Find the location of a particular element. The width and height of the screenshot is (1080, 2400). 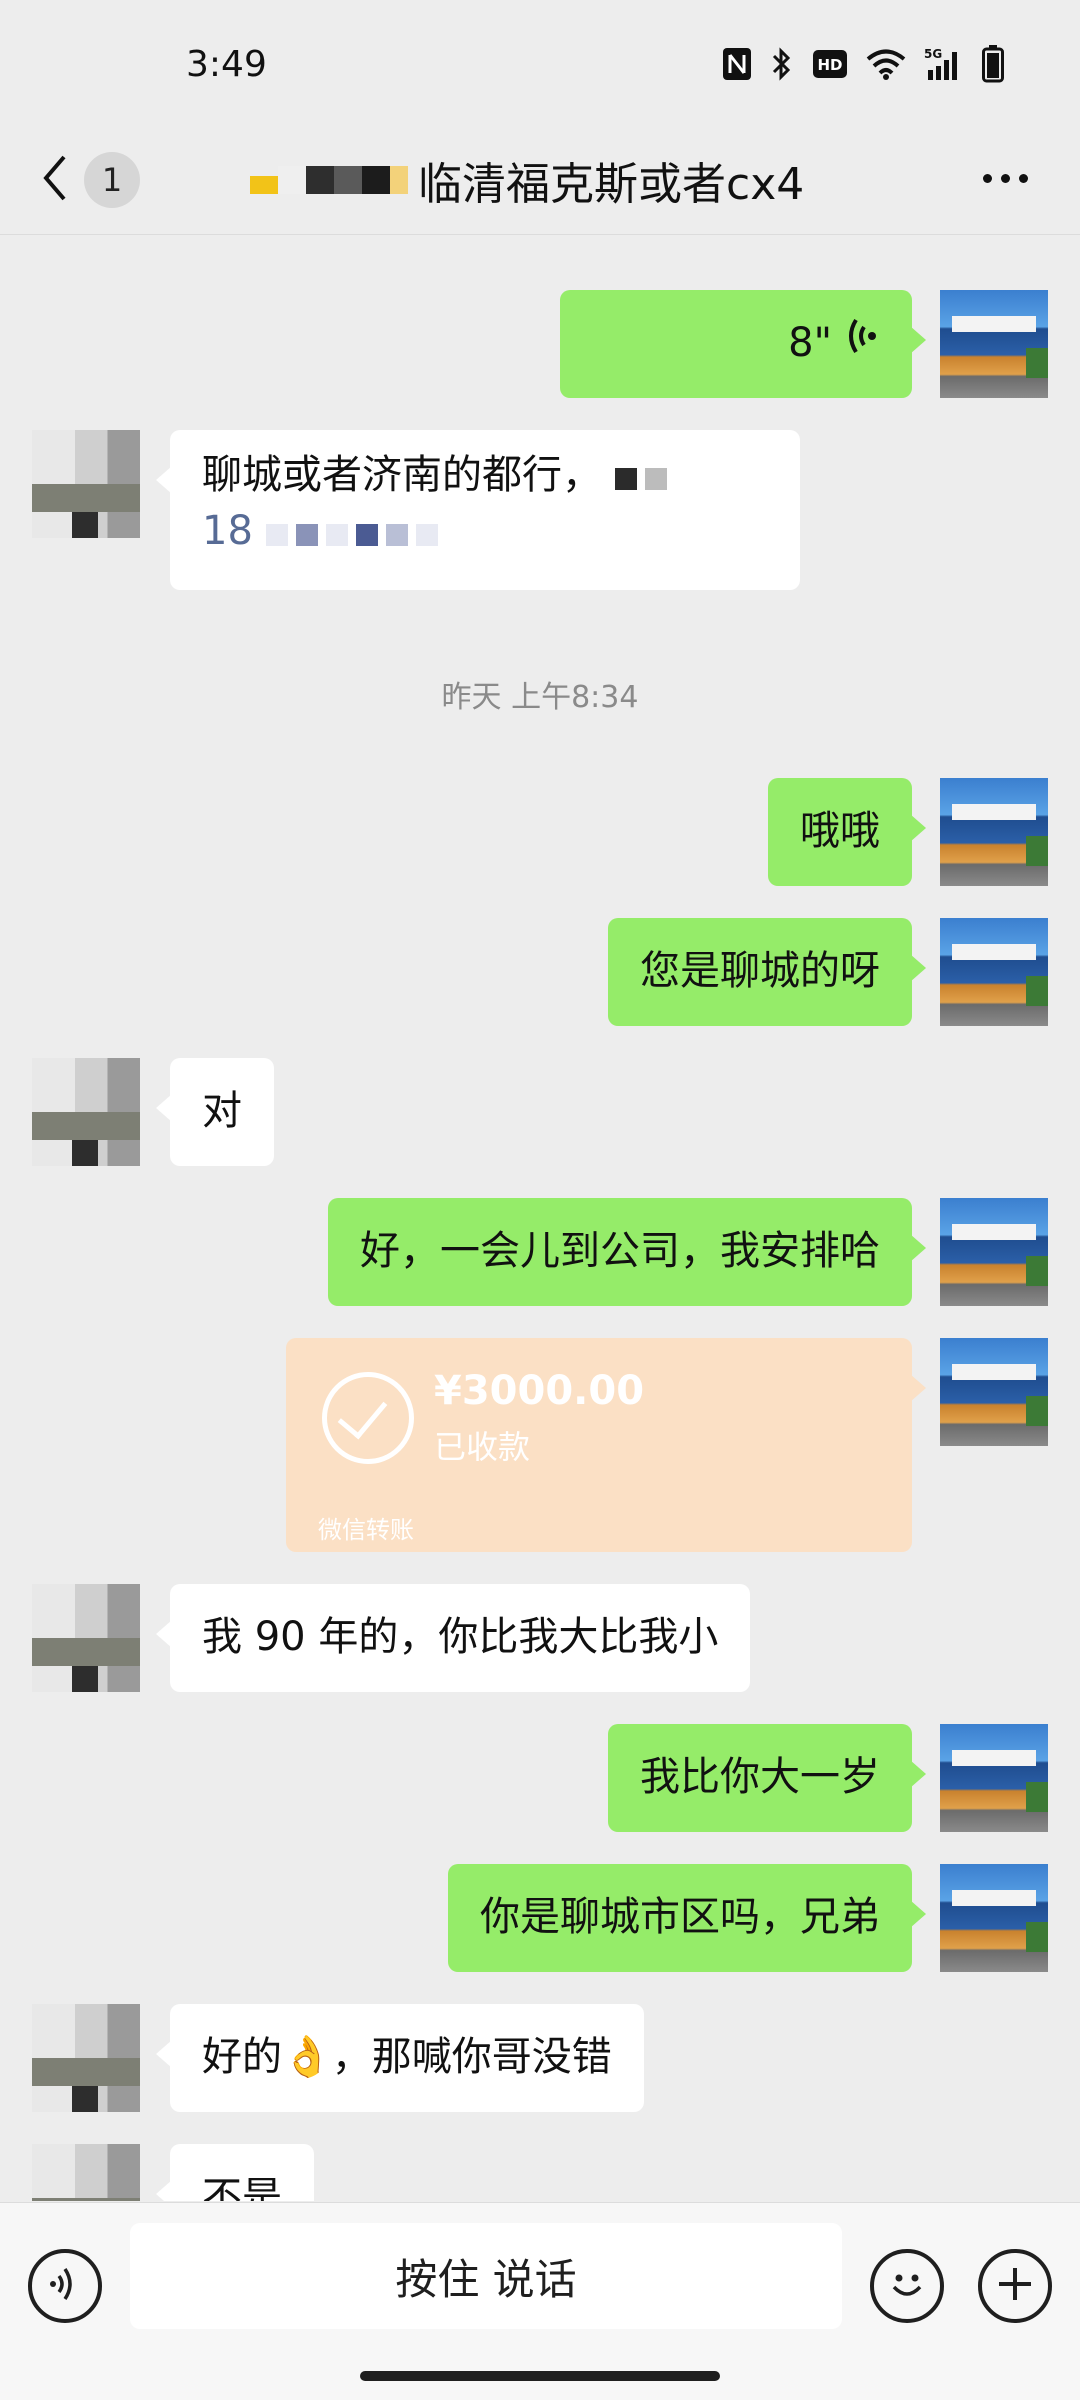

nfc-icon is located at coordinates (737, 64).